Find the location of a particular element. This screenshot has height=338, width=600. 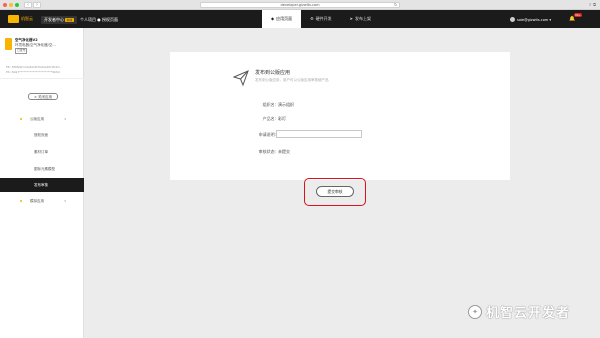

browser-titlebar: ‹ › developer.gizwits.com ↻ ⇪ ⧉ is located at coordinates (300, 5).